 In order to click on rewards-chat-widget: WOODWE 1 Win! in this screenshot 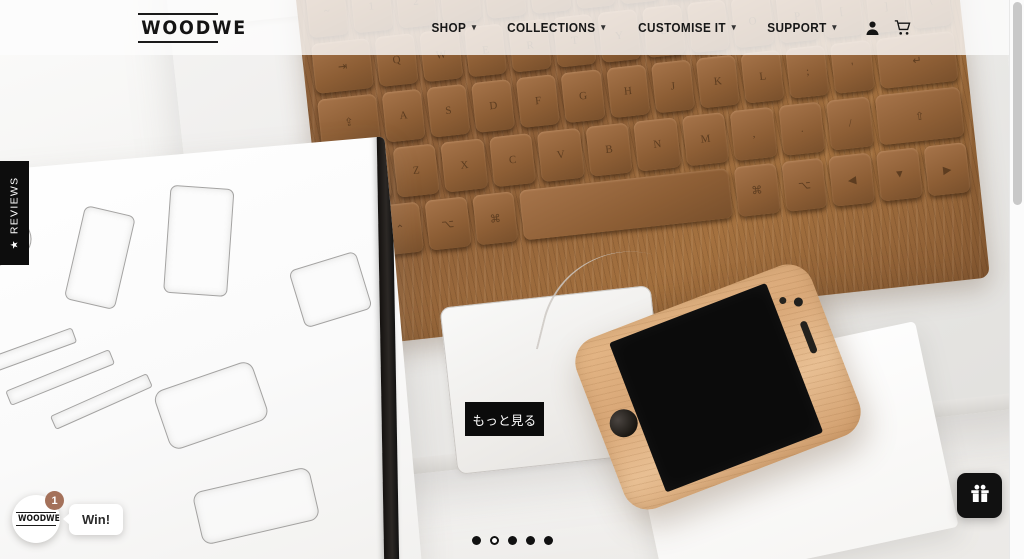, I will do `click(68, 517)`.